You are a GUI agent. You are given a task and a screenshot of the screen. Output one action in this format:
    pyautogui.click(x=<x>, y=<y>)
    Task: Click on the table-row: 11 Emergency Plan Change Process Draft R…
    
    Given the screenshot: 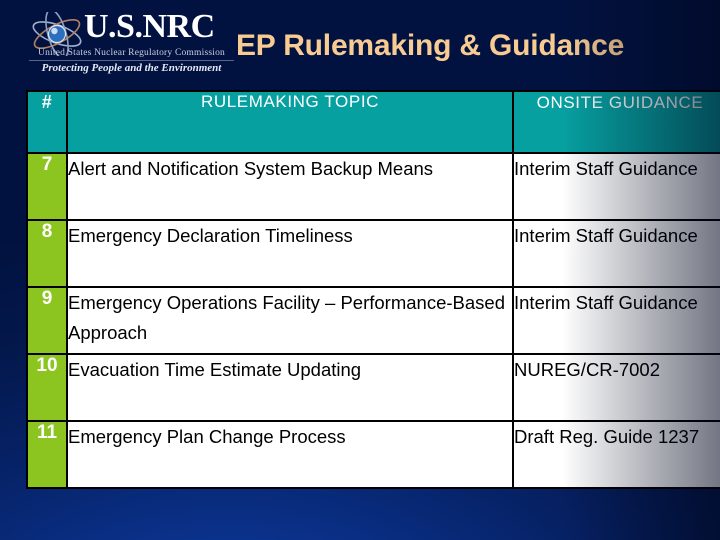 What is the action you would take?
    pyautogui.click(x=373, y=454)
    